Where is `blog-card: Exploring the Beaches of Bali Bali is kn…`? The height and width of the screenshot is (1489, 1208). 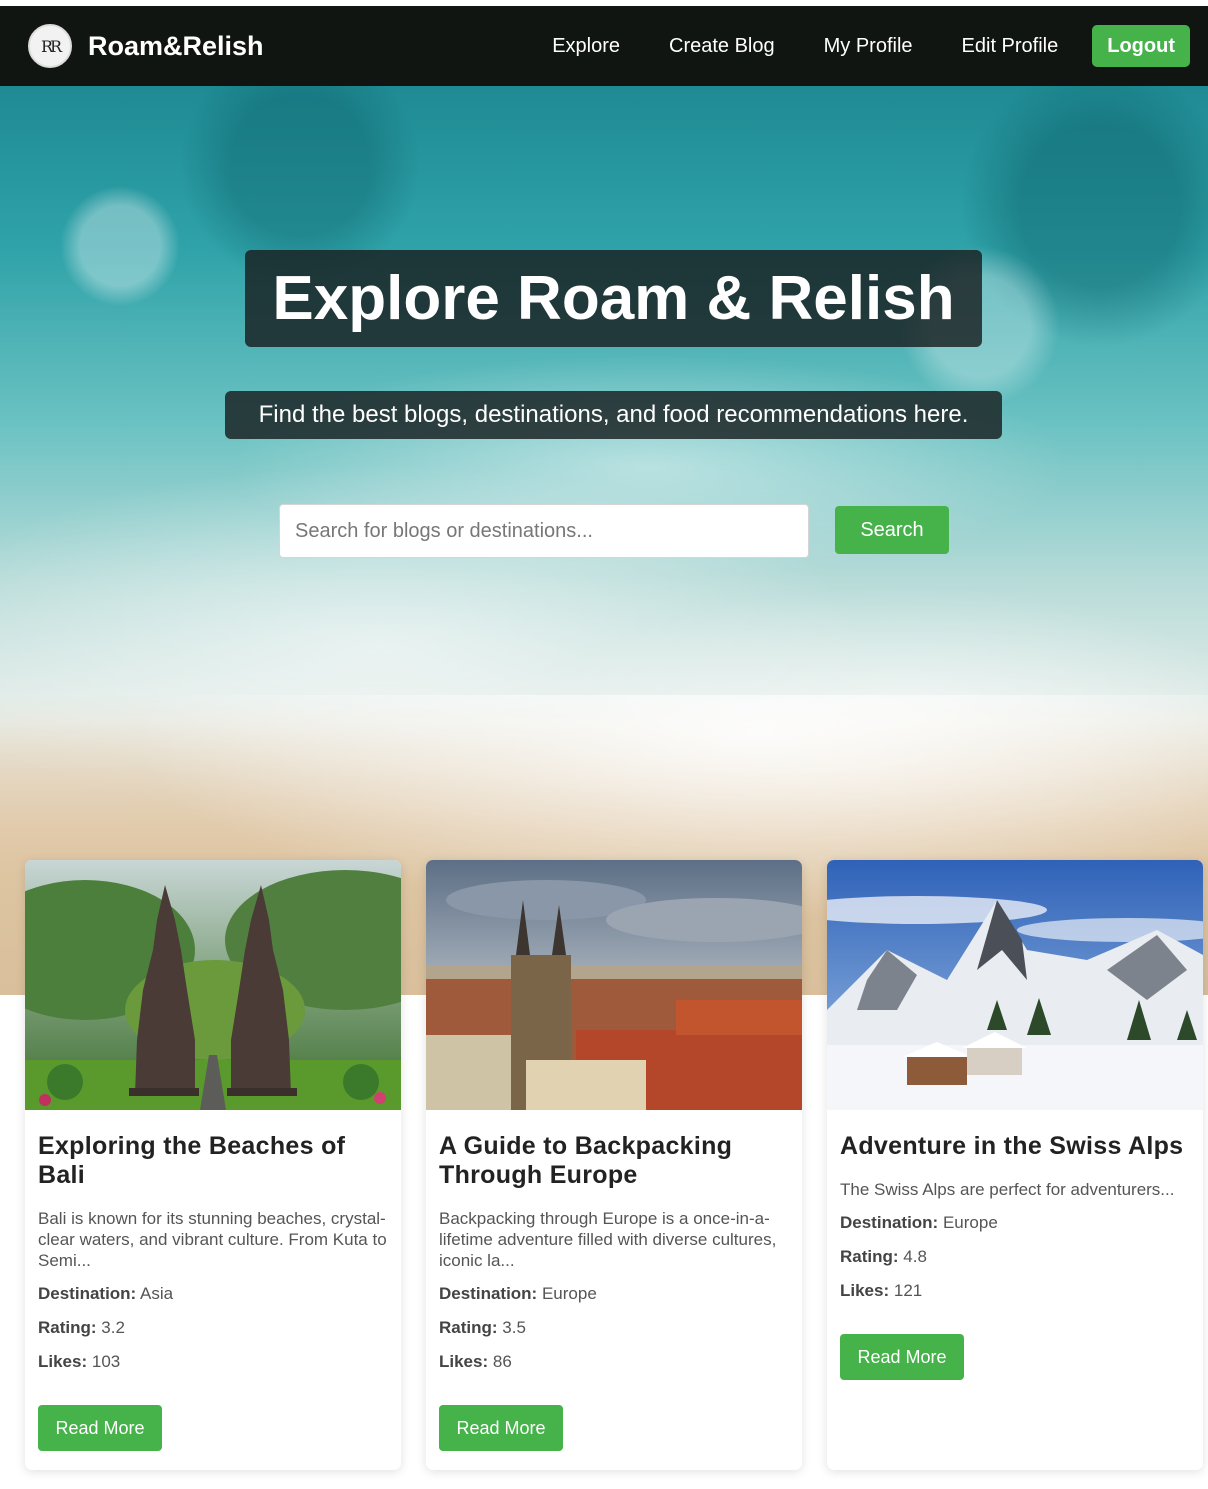 blog-card: Exploring the Beaches of Bali Bali is kn… is located at coordinates (213, 1165).